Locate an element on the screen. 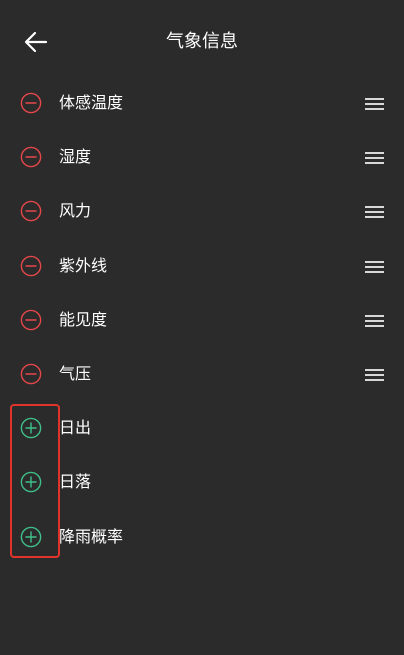 The height and width of the screenshot is (655, 404). list-item-enabled: 能见度 is located at coordinates (202, 320).